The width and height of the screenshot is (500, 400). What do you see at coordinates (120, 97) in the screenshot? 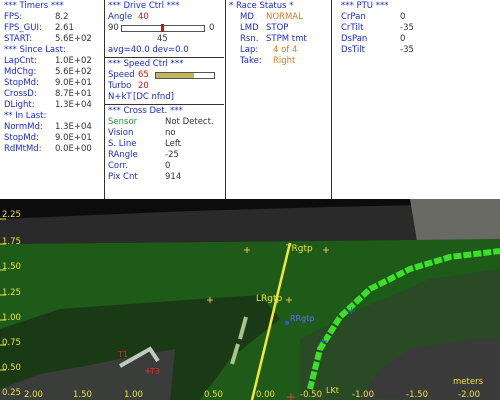
I see `nkt-label: N+kT` at bounding box center [120, 97].